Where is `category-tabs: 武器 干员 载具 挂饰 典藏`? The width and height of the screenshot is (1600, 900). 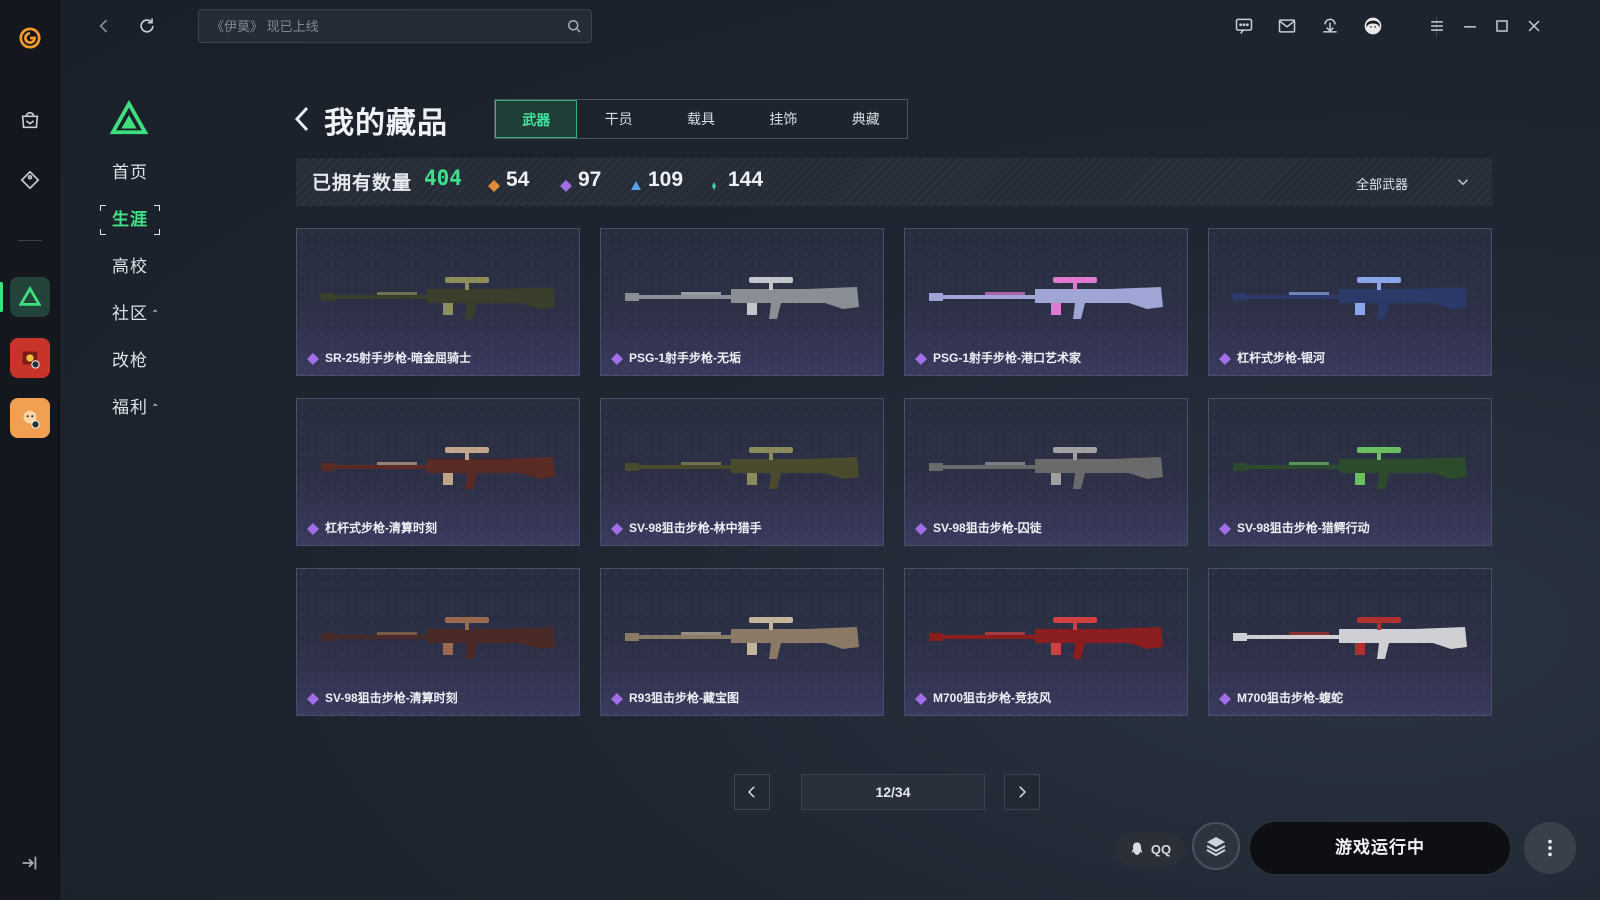 category-tabs: 武器 干员 载具 挂饰 典藏 is located at coordinates (701, 119).